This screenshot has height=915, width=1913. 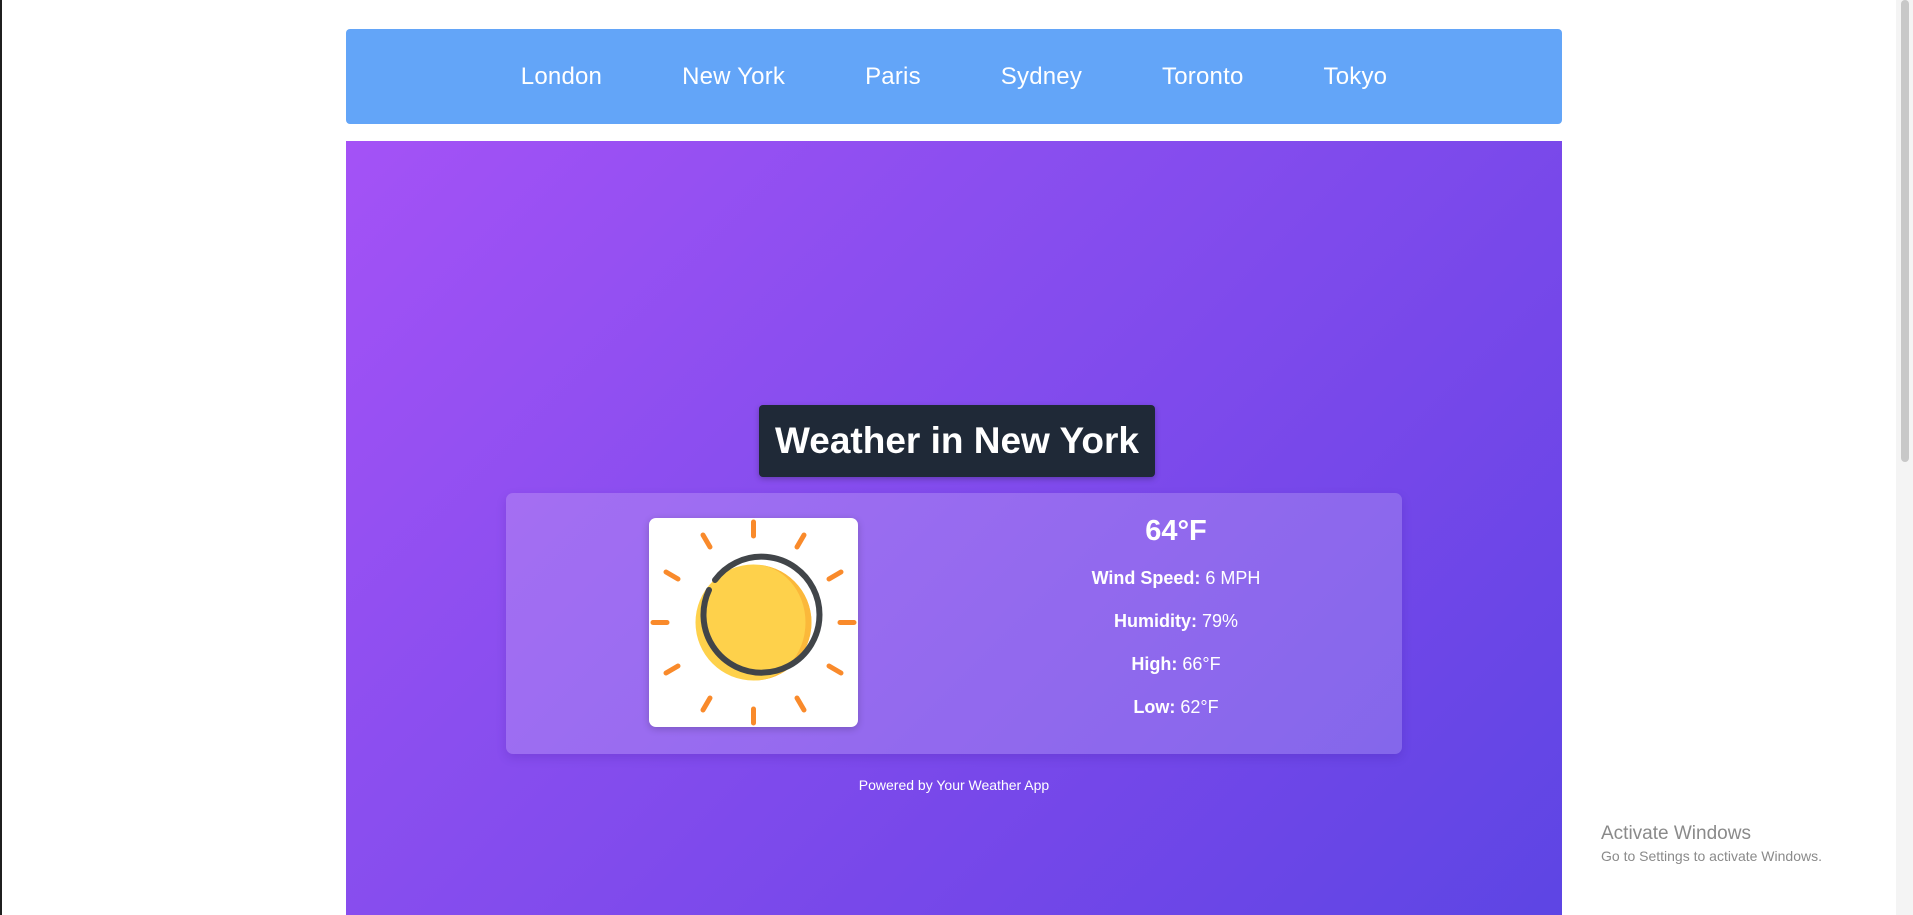 What do you see at coordinates (1041, 77) in the screenshot?
I see `nav-link-sydney: Sydney` at bounding box center [1041, 77].